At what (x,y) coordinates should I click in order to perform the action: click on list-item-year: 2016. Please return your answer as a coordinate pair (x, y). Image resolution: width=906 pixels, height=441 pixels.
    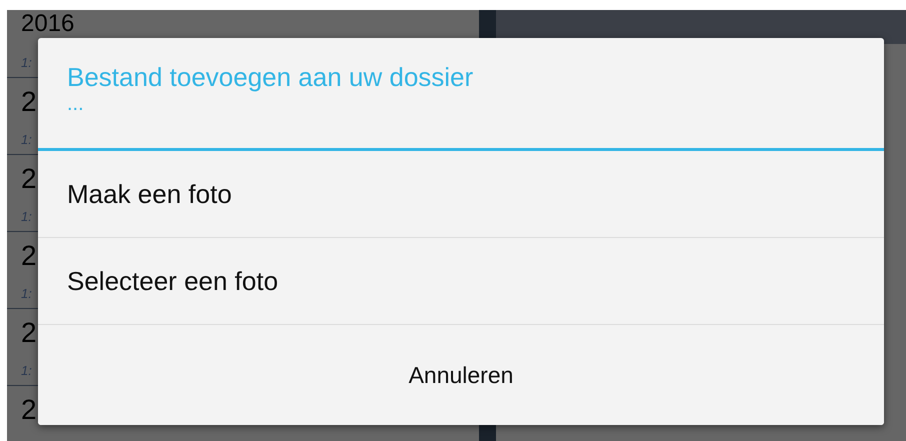
    Looking at the image, I should click on (47, 24).